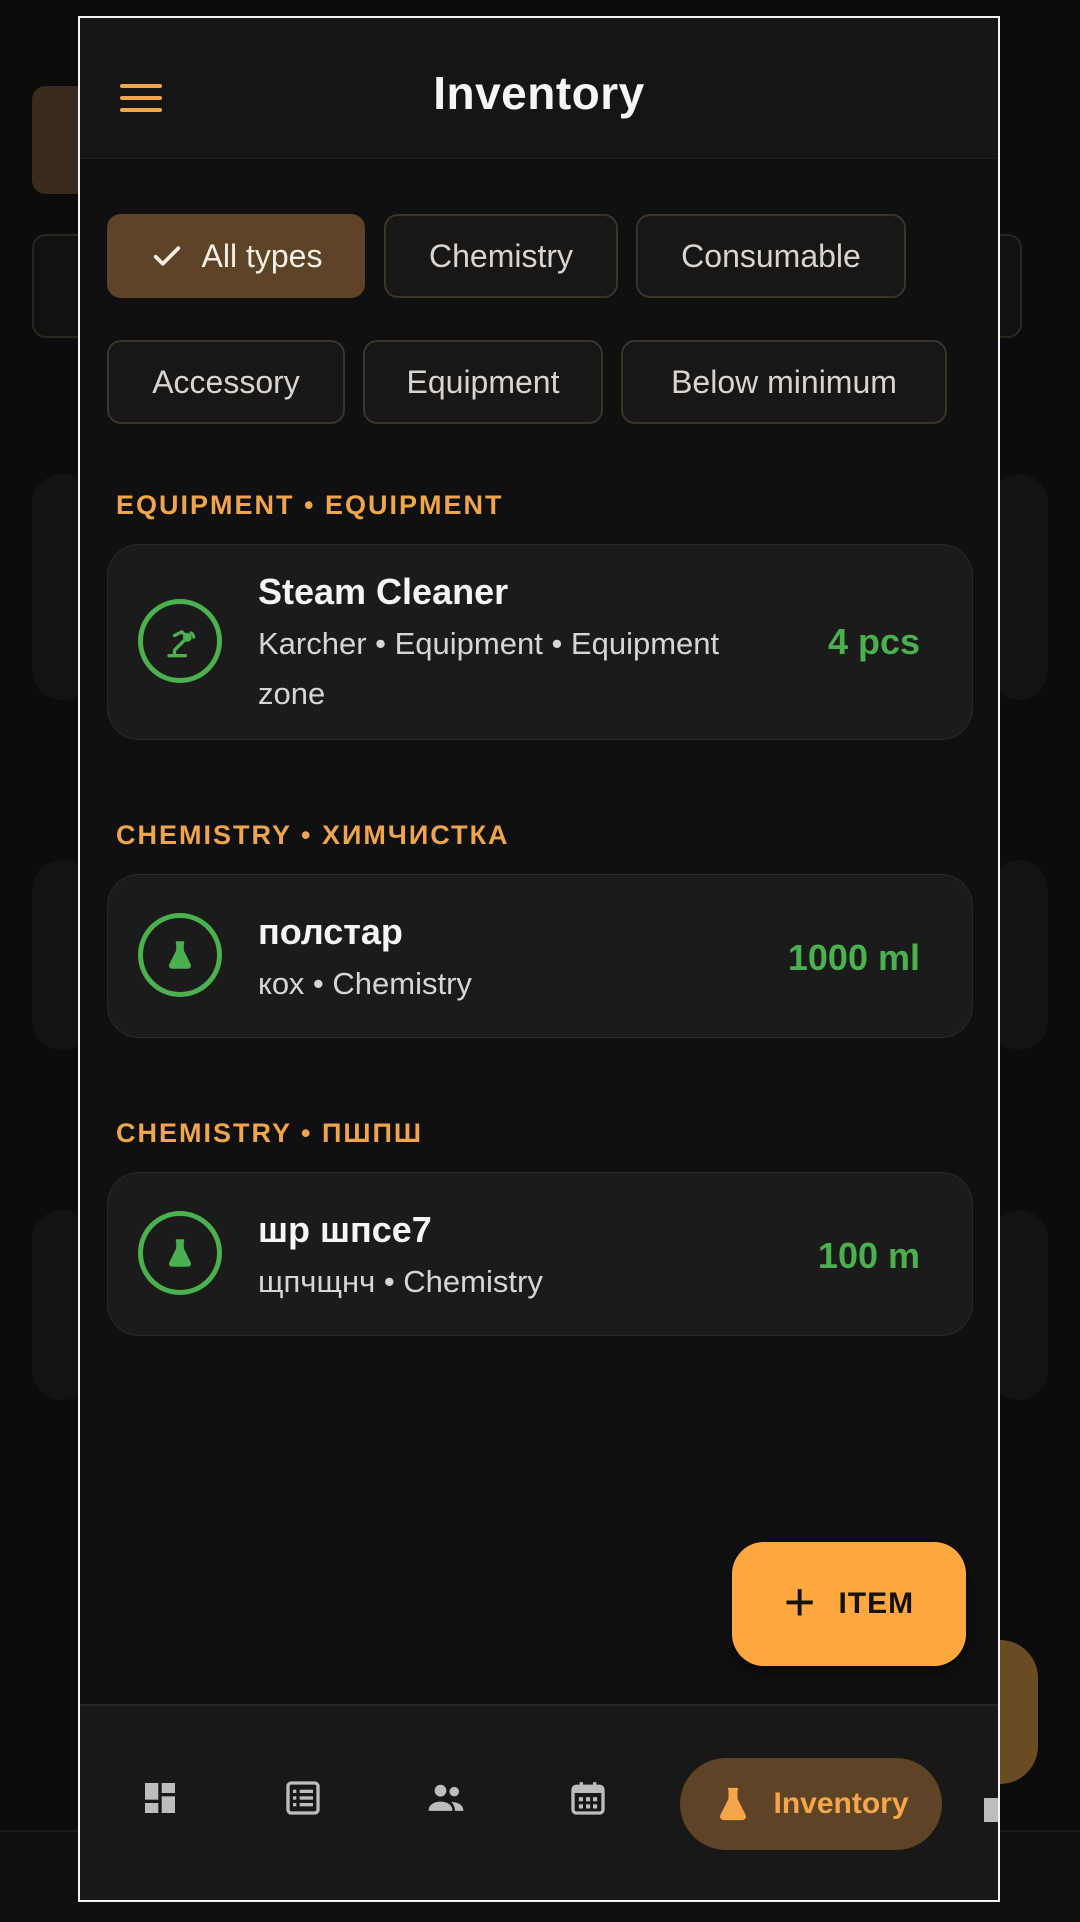 The image size is (1080, 1922). I want to click on item-name: полстар, so click(330, 931).